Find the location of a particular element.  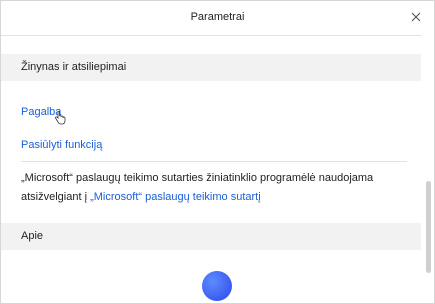

section-title-about: Apie is located at coordinates (32, 236).